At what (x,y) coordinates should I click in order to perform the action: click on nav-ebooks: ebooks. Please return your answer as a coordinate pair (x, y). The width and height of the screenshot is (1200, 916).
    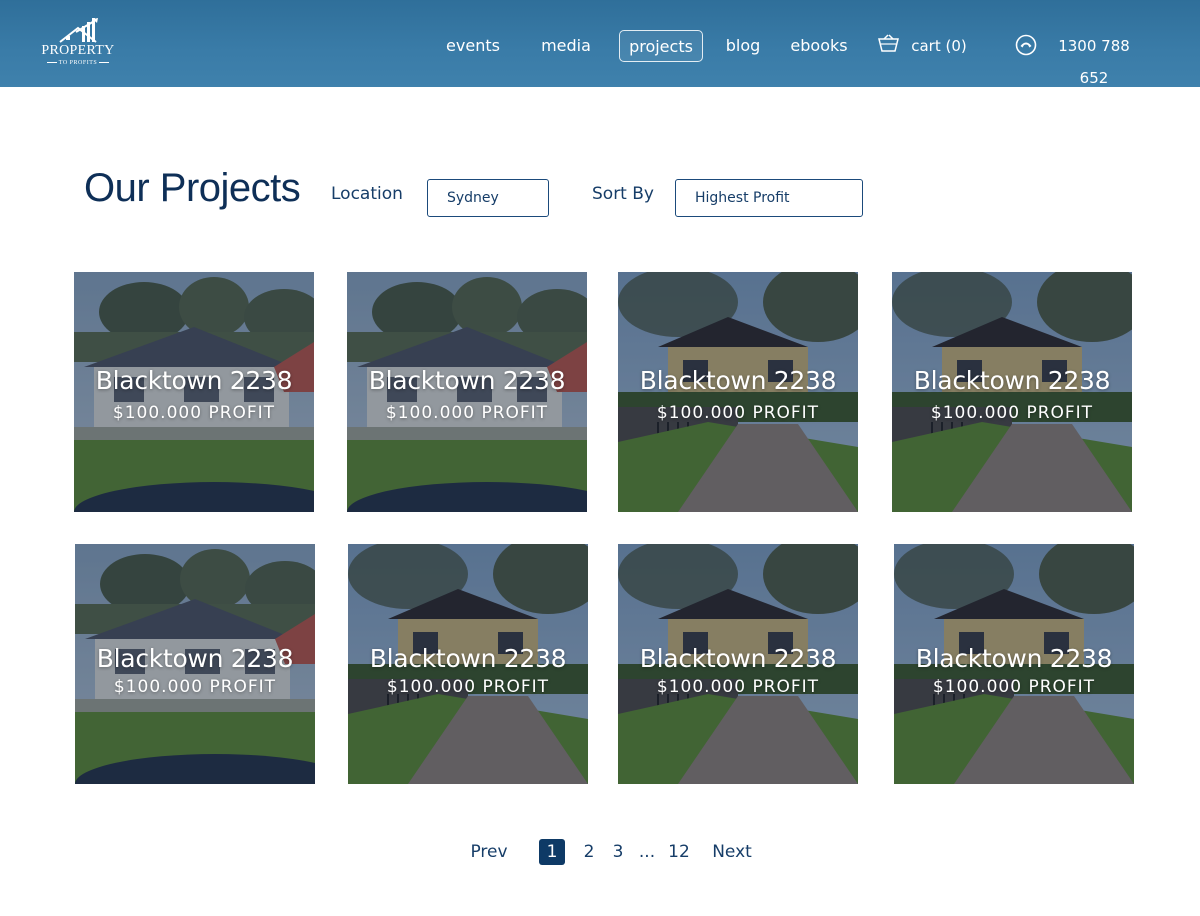
    Looking at the image, I should click on (819, 46).